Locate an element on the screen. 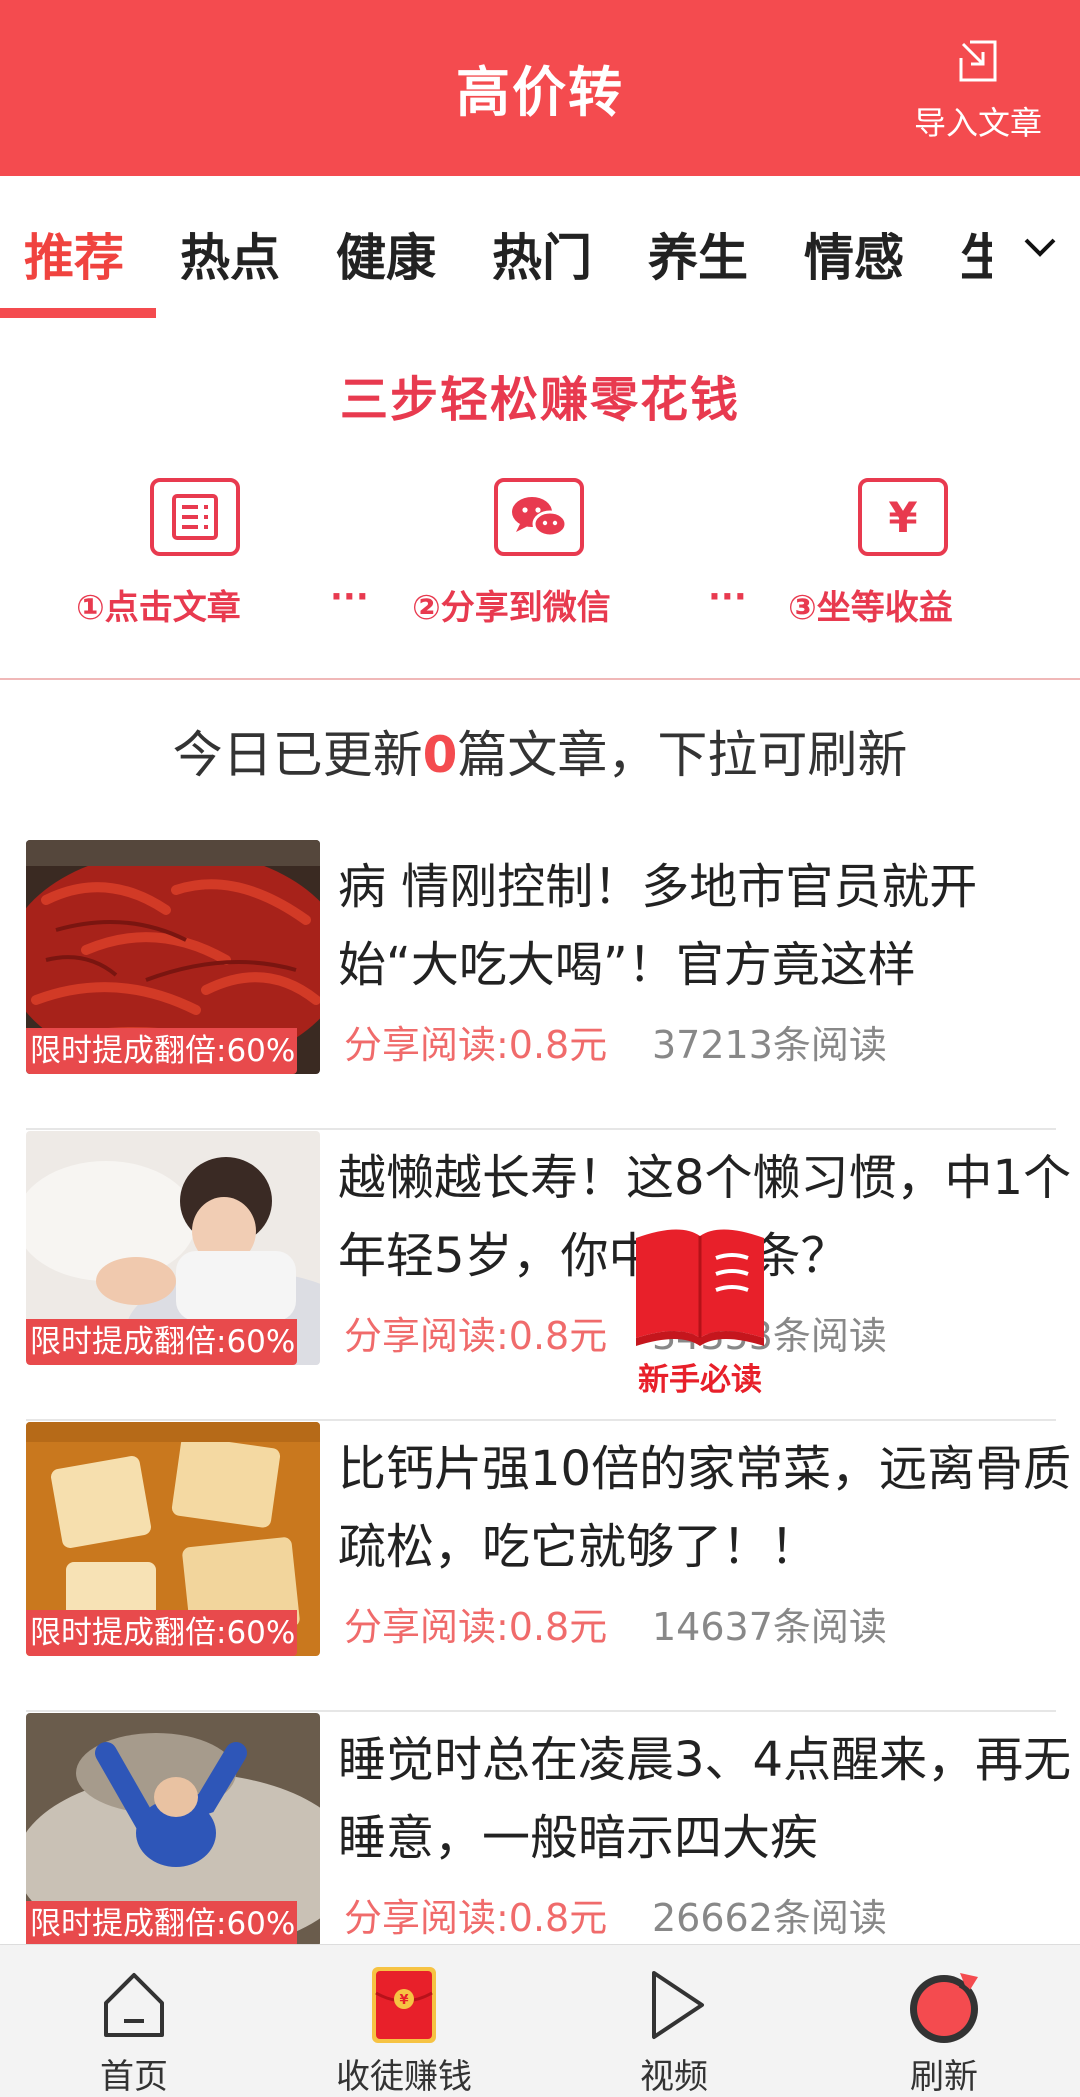 The image size is (1080, 2097). book-icon is located at coordinates (700, 1287).